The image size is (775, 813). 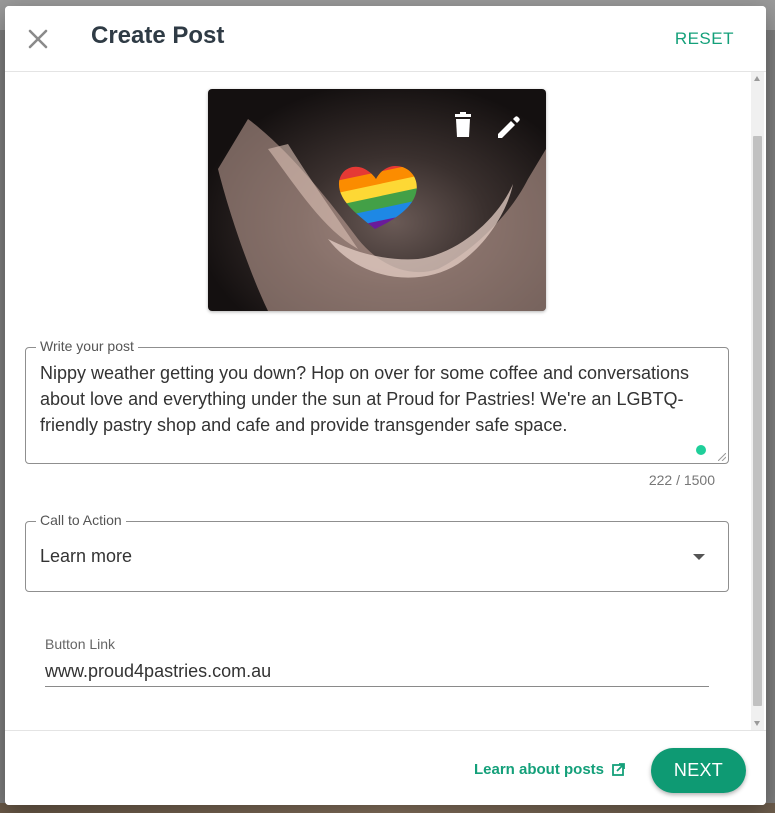 I want to click on learn-about-posts-label: Learn about posts, so click(x=539, y=769).